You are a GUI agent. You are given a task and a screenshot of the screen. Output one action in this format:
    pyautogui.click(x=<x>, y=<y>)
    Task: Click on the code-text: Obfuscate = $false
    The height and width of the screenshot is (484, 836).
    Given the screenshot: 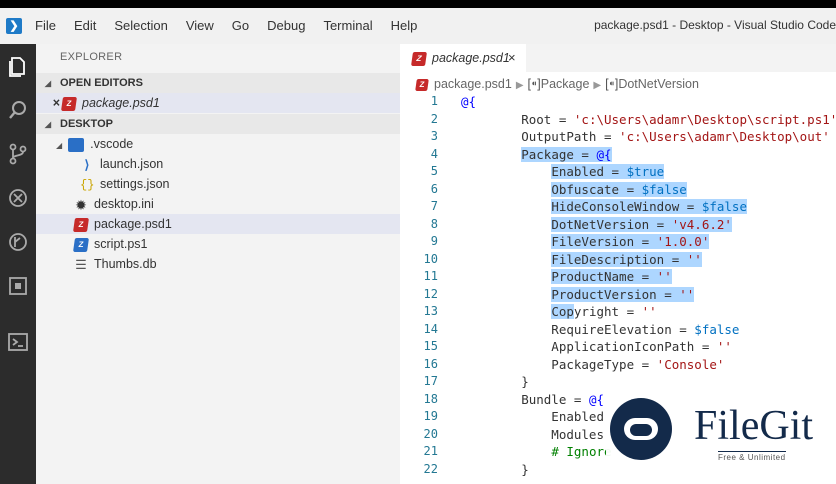 What is the action you would take?
    pyautogui.click(x=619, y=189)
    